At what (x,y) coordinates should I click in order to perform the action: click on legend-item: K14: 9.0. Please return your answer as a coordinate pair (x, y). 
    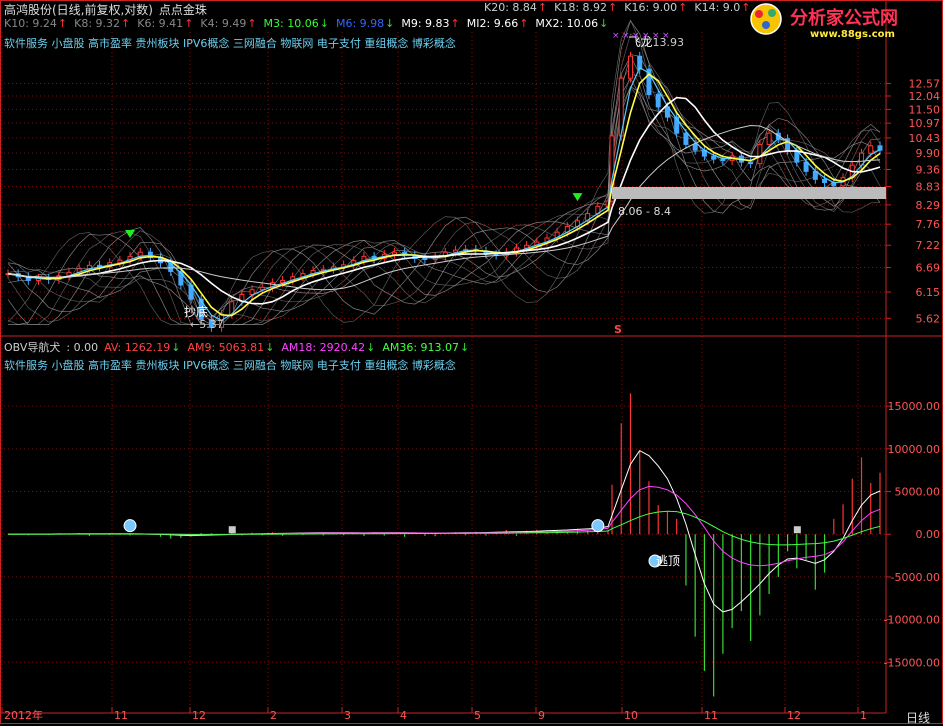
    Looking at the image, I should click on (717, 7).